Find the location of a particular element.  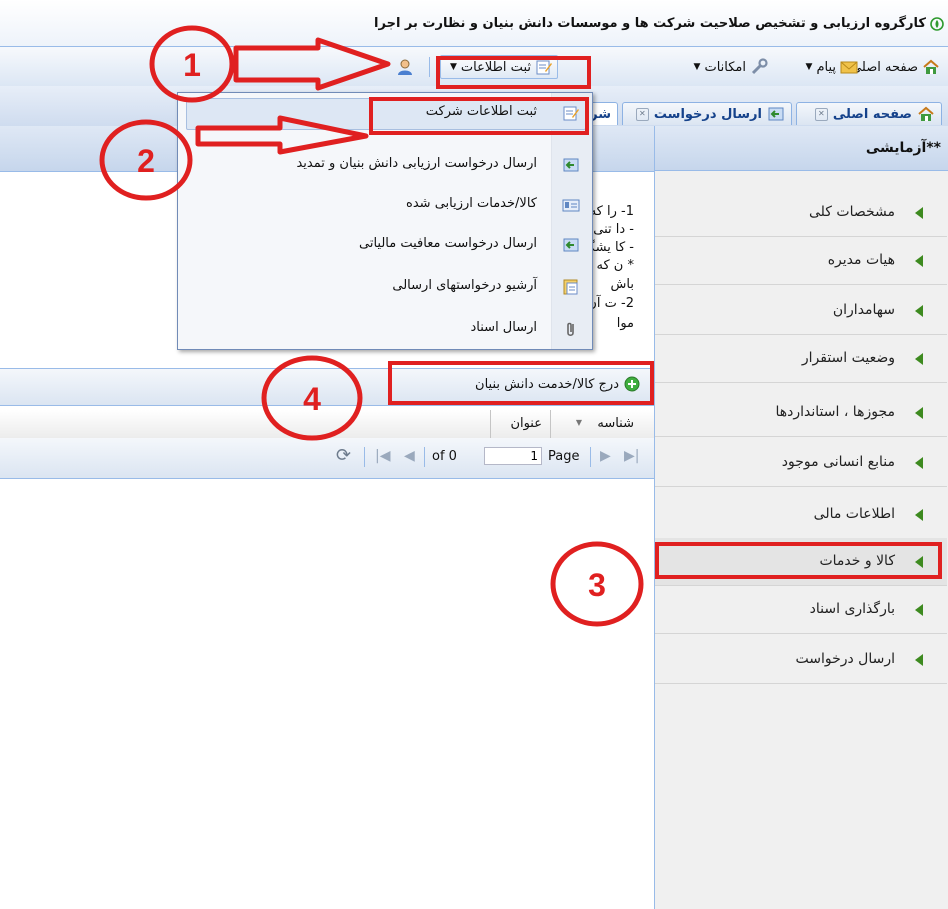

id-card-icon is located at coordinates (571, 205).